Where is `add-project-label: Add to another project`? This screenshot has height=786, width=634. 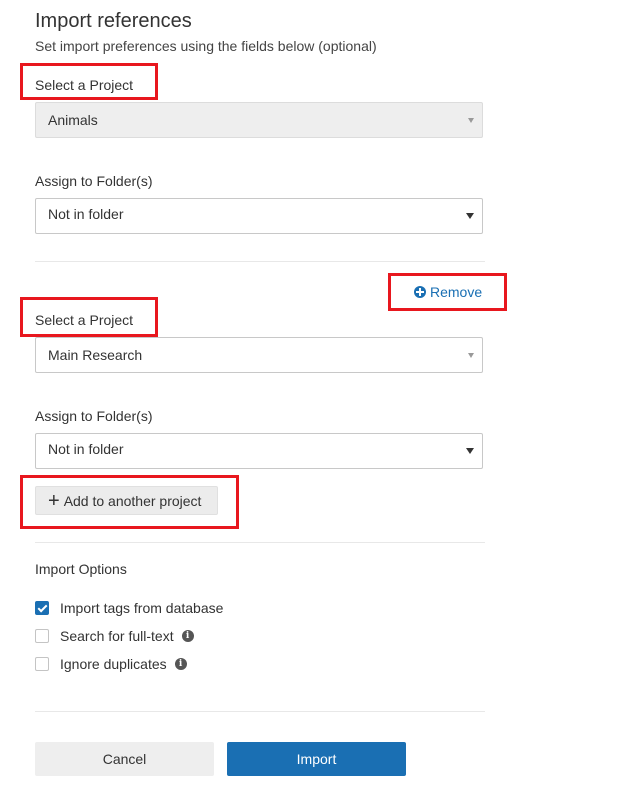 add-project-label: Add to another project is located at coordinates (132, 500).